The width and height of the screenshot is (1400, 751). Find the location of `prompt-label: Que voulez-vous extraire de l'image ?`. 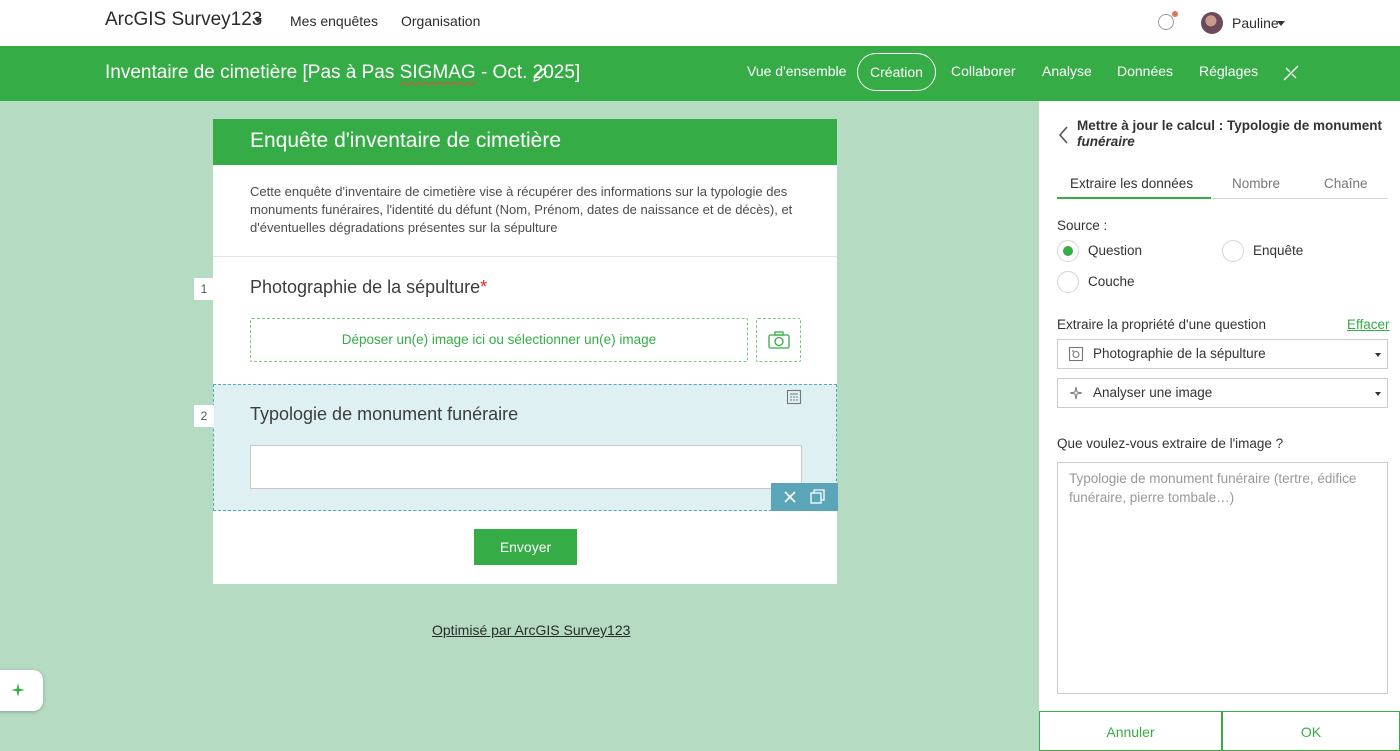

prompt-label: Que voulez-vous extraire de l'image ? is located at coordinates (1170, 443).